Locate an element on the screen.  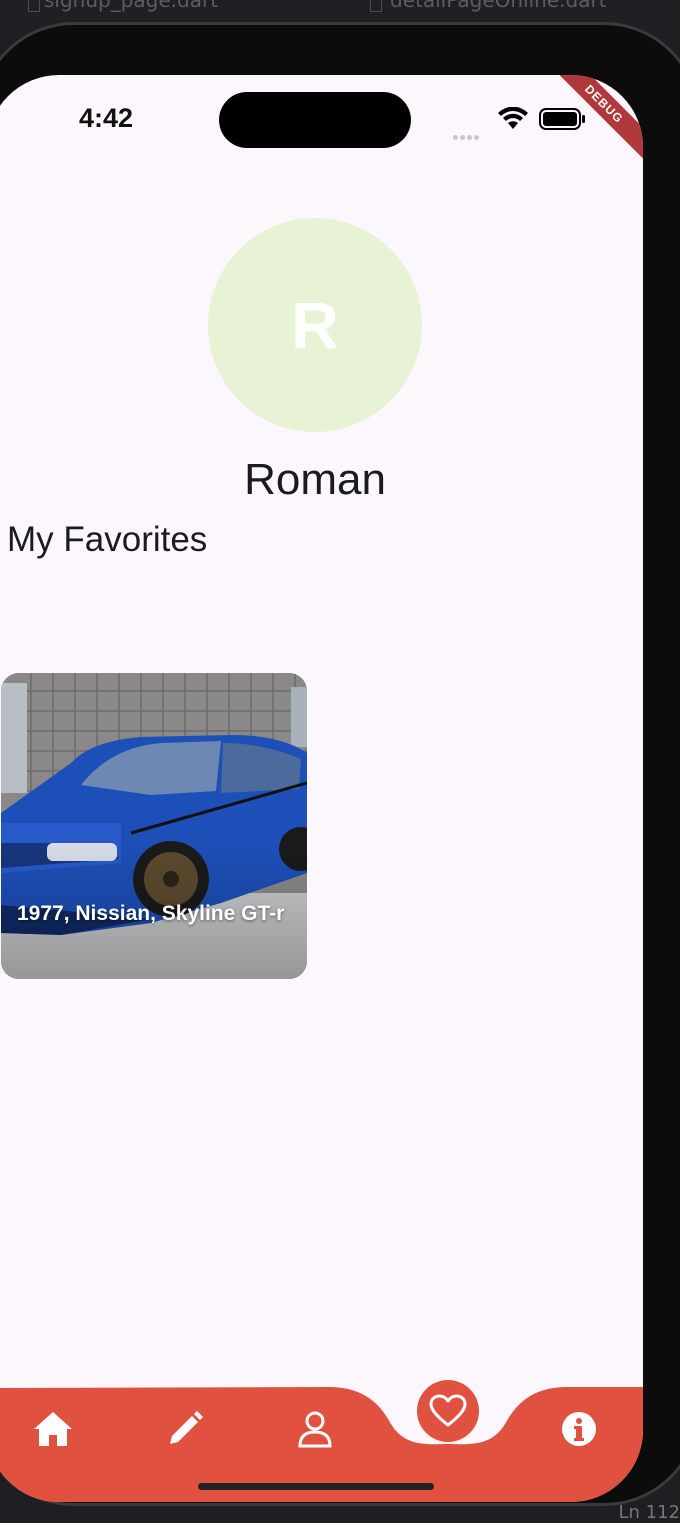
battery-icon is located at coordinates (562, 119).